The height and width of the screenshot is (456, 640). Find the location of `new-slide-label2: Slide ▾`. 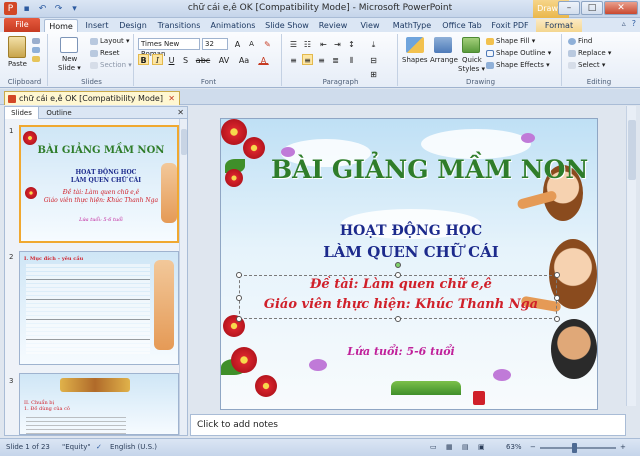

new-slide-label2: Slide ▾ is located at coordinates (69, 68).